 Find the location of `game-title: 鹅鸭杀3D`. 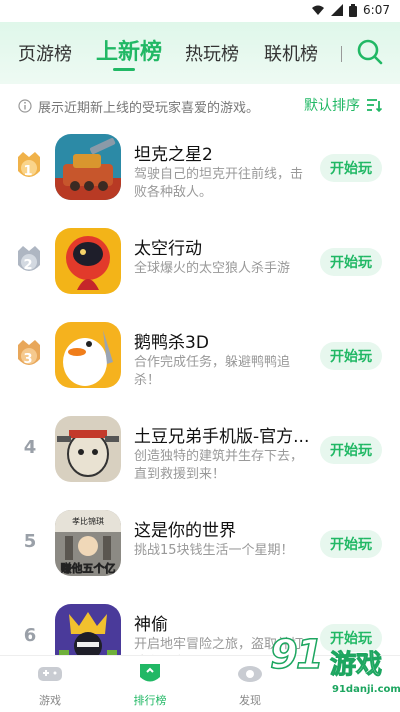

game-title: 鹅鸭杀3D is located at coordinates (171, 343).